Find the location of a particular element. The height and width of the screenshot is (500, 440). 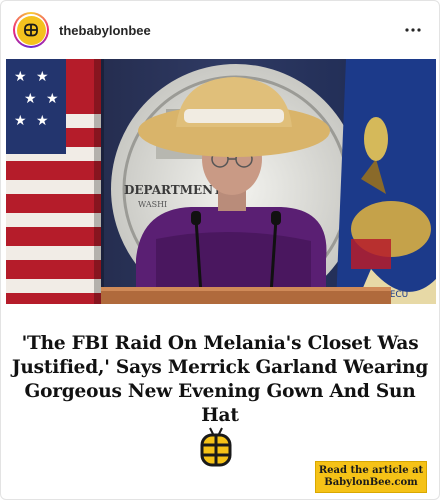

username: thebabylonbee is located at coordinates (230, 30).